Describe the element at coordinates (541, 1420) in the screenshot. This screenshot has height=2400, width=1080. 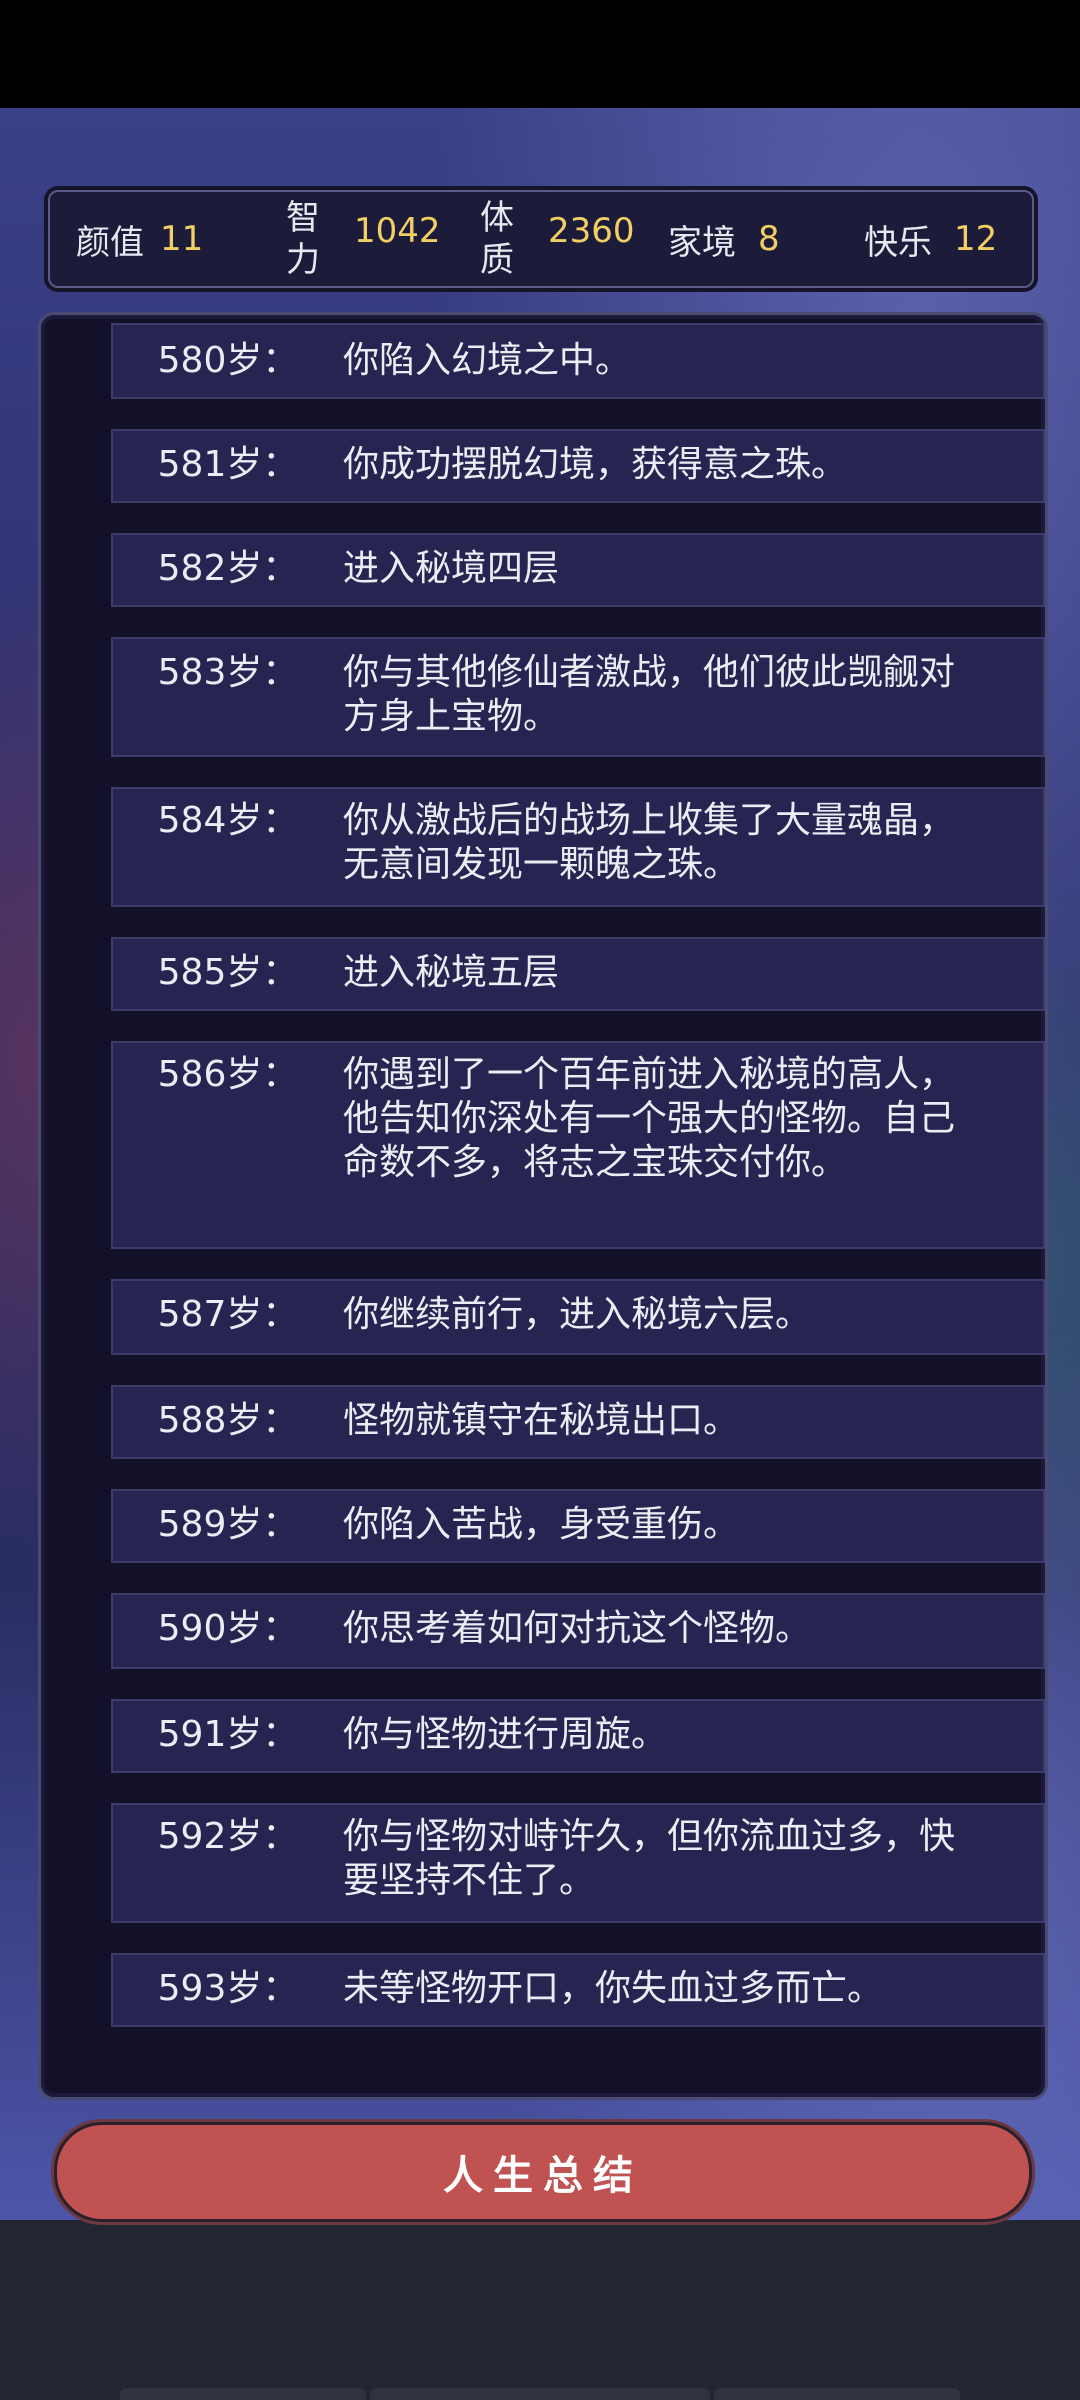
I see `entry-text: 怪物就镇守在秘境出口。` at that location.